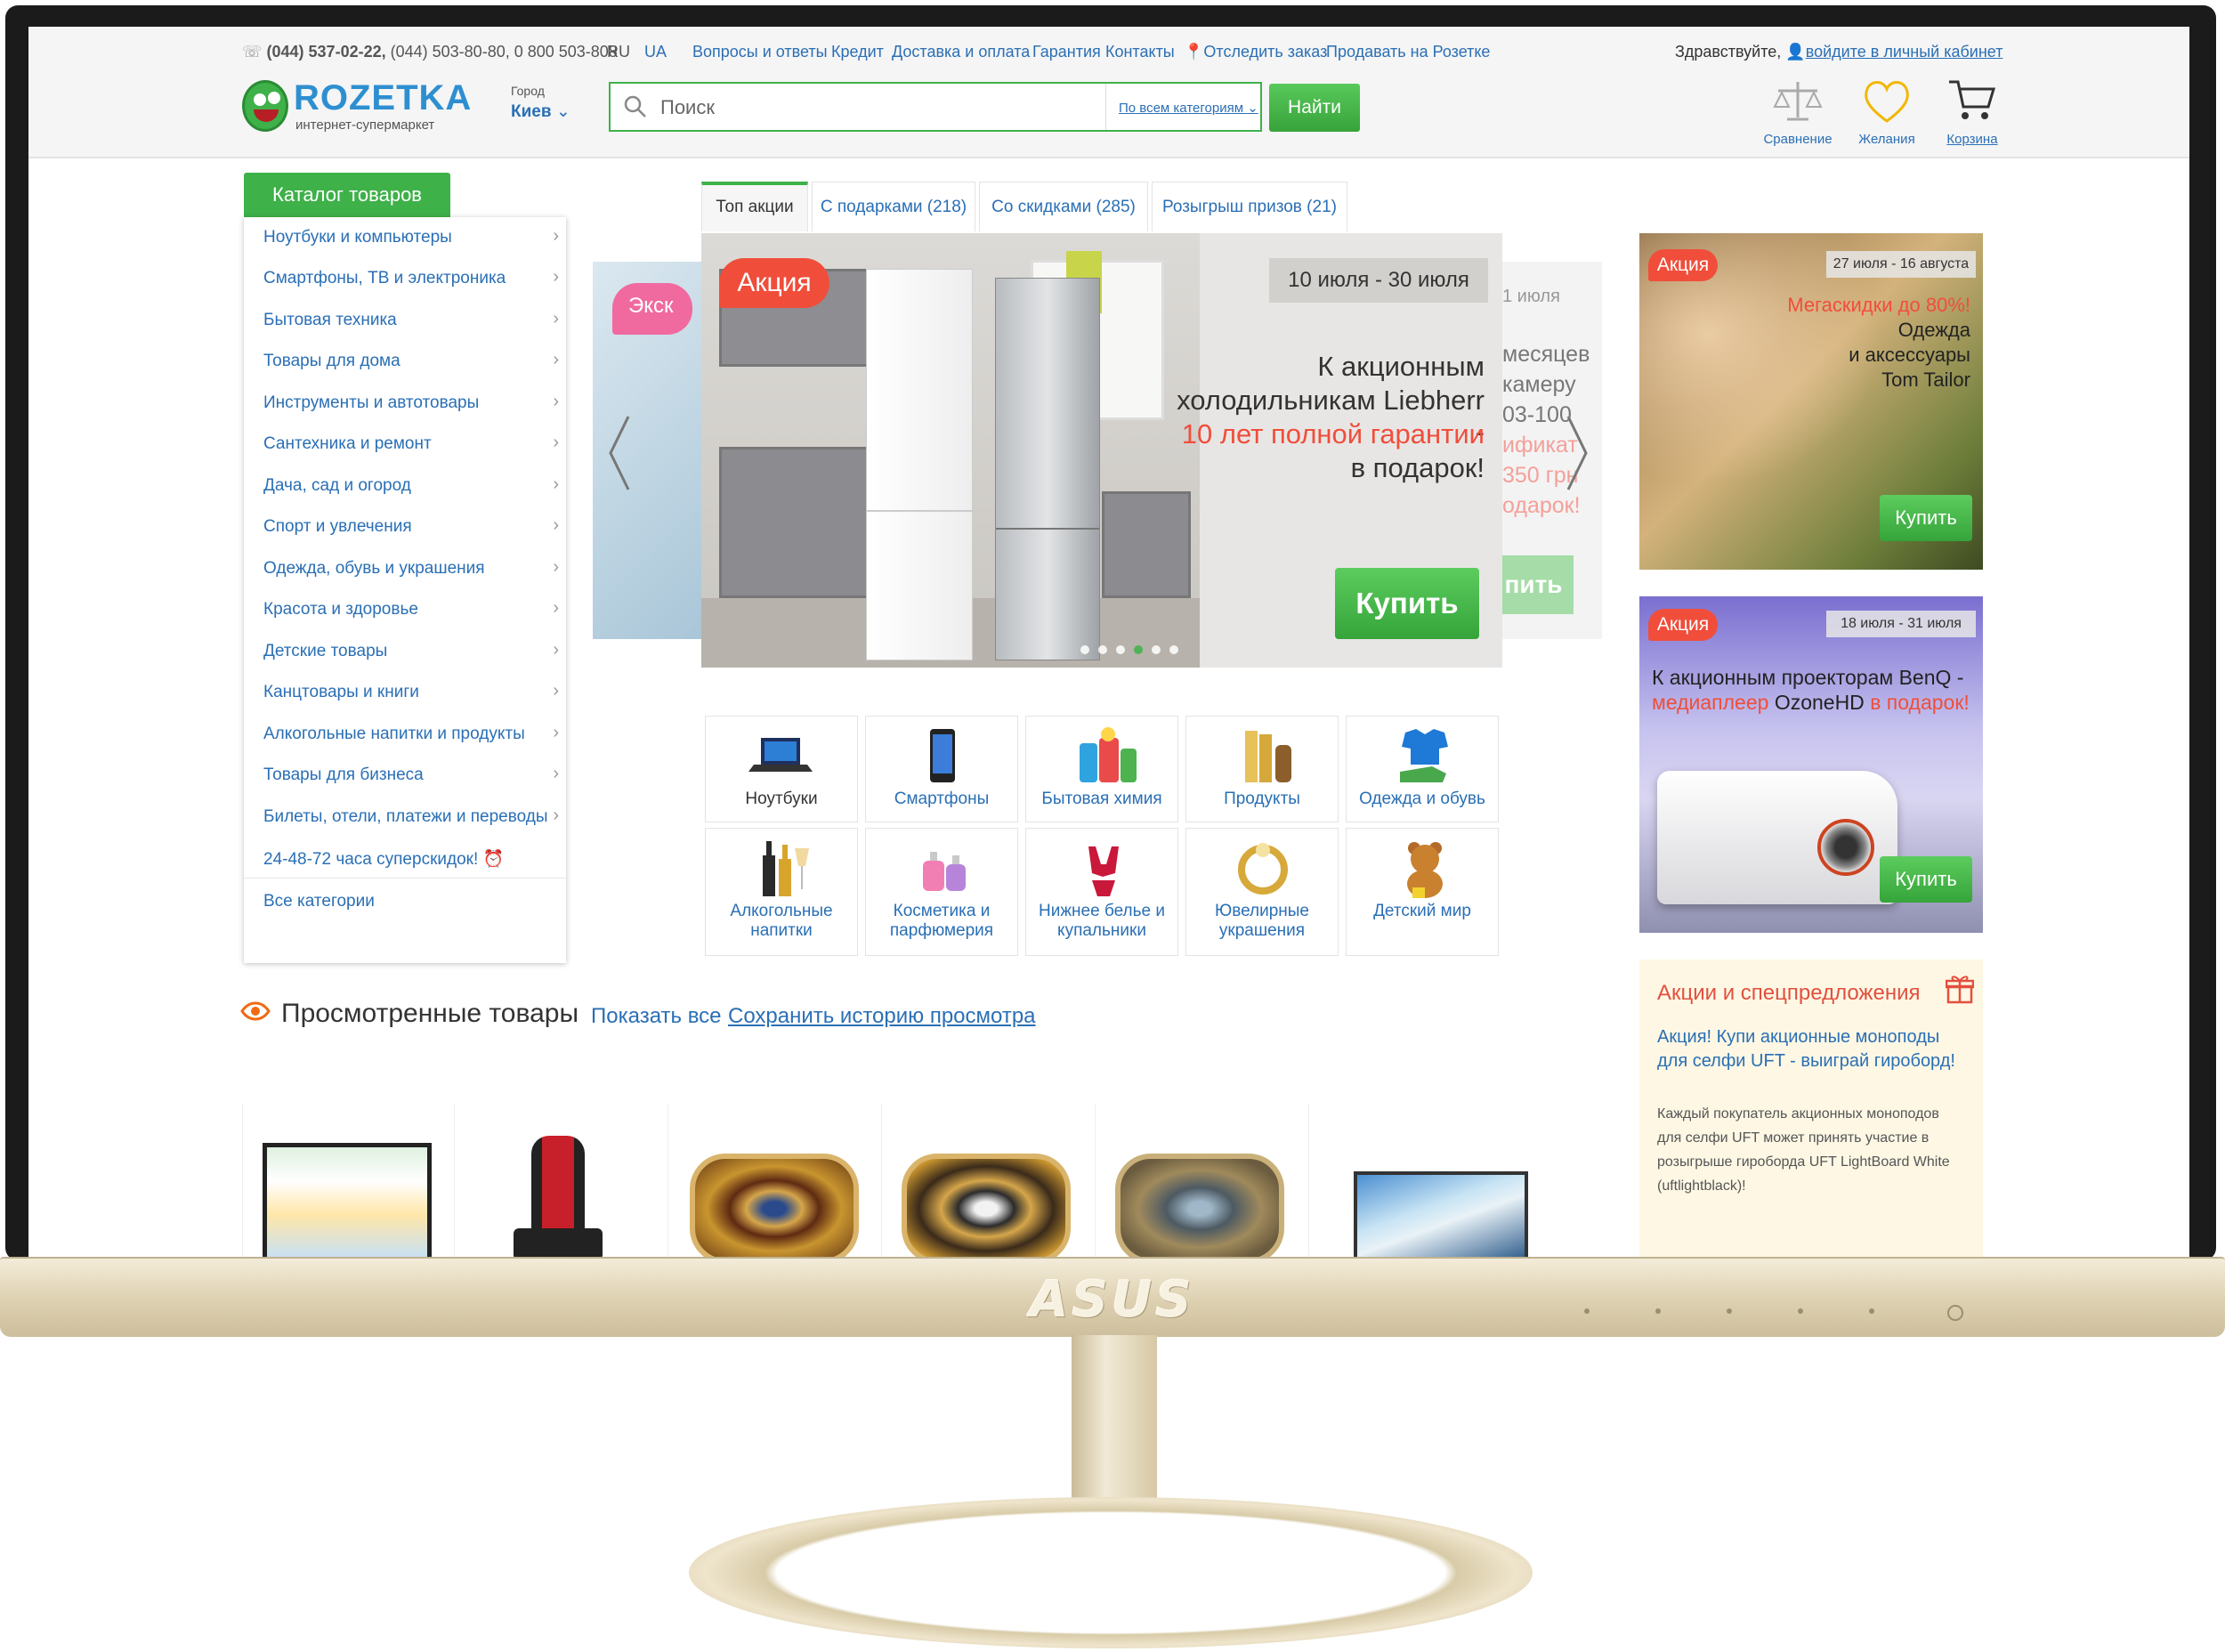 This screenshot has width=2225, height=1652. What do you see at coordinates (760, 52) in the screenshot?
I see `nav-link-faq: Вопросы и ответы` at bounding box center [760, 52].